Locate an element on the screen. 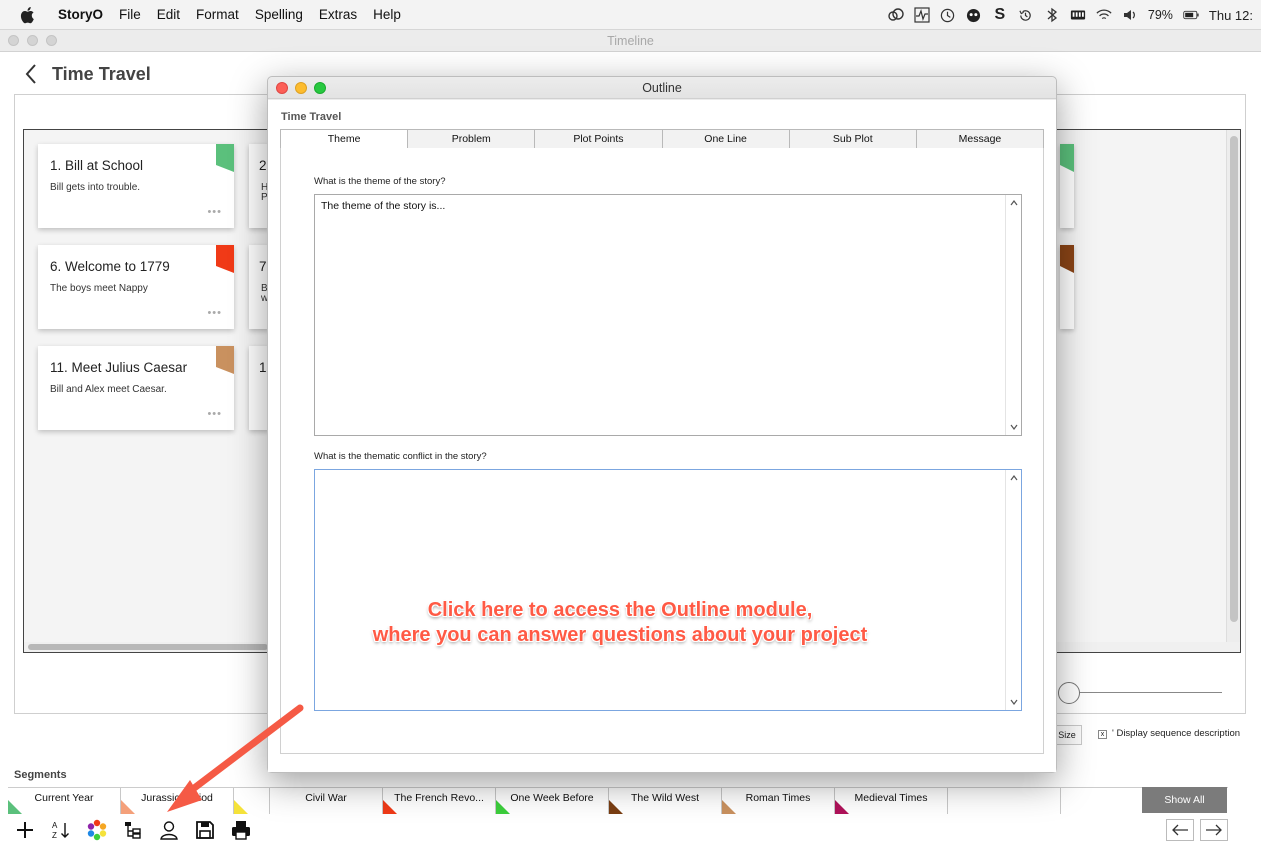 Image resolution: width=1261 pixels, height=847 pixels. memory-icon is located at coordinates (1078, 15).